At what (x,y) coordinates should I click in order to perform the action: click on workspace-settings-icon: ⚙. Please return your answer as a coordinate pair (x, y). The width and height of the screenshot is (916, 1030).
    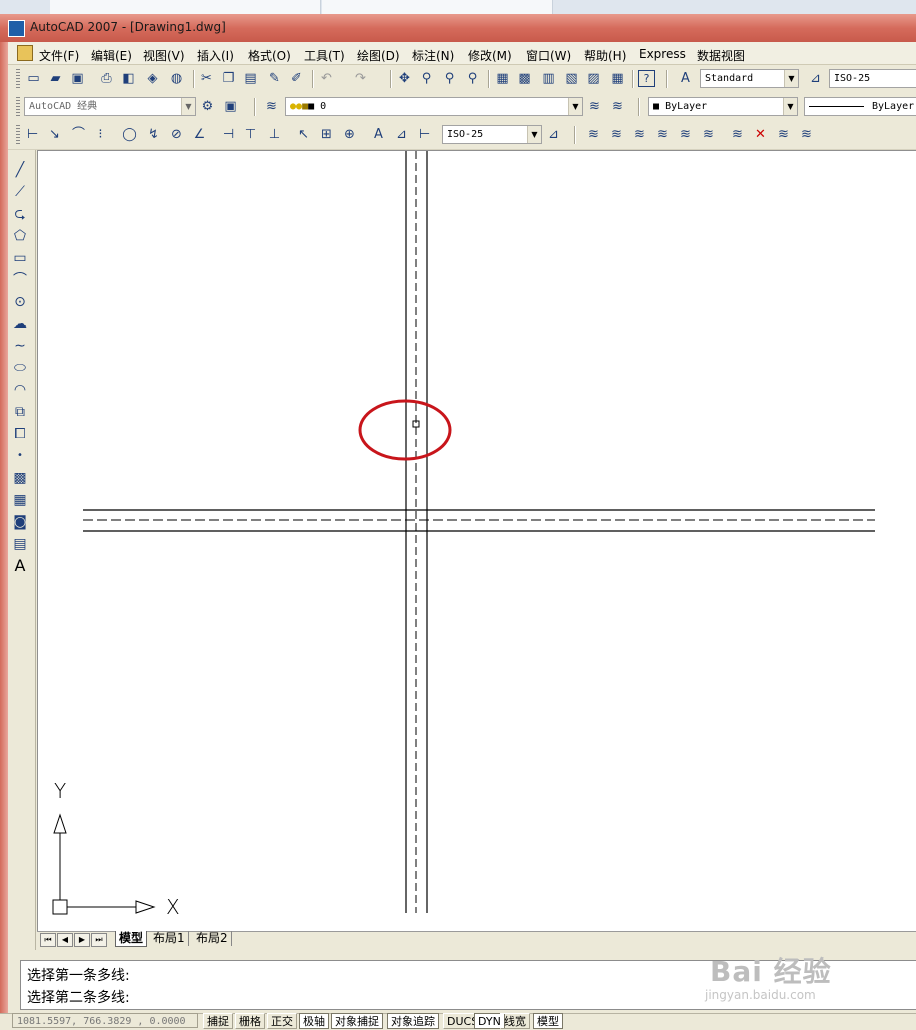
    Looking at the image, I should click on (207, 106).